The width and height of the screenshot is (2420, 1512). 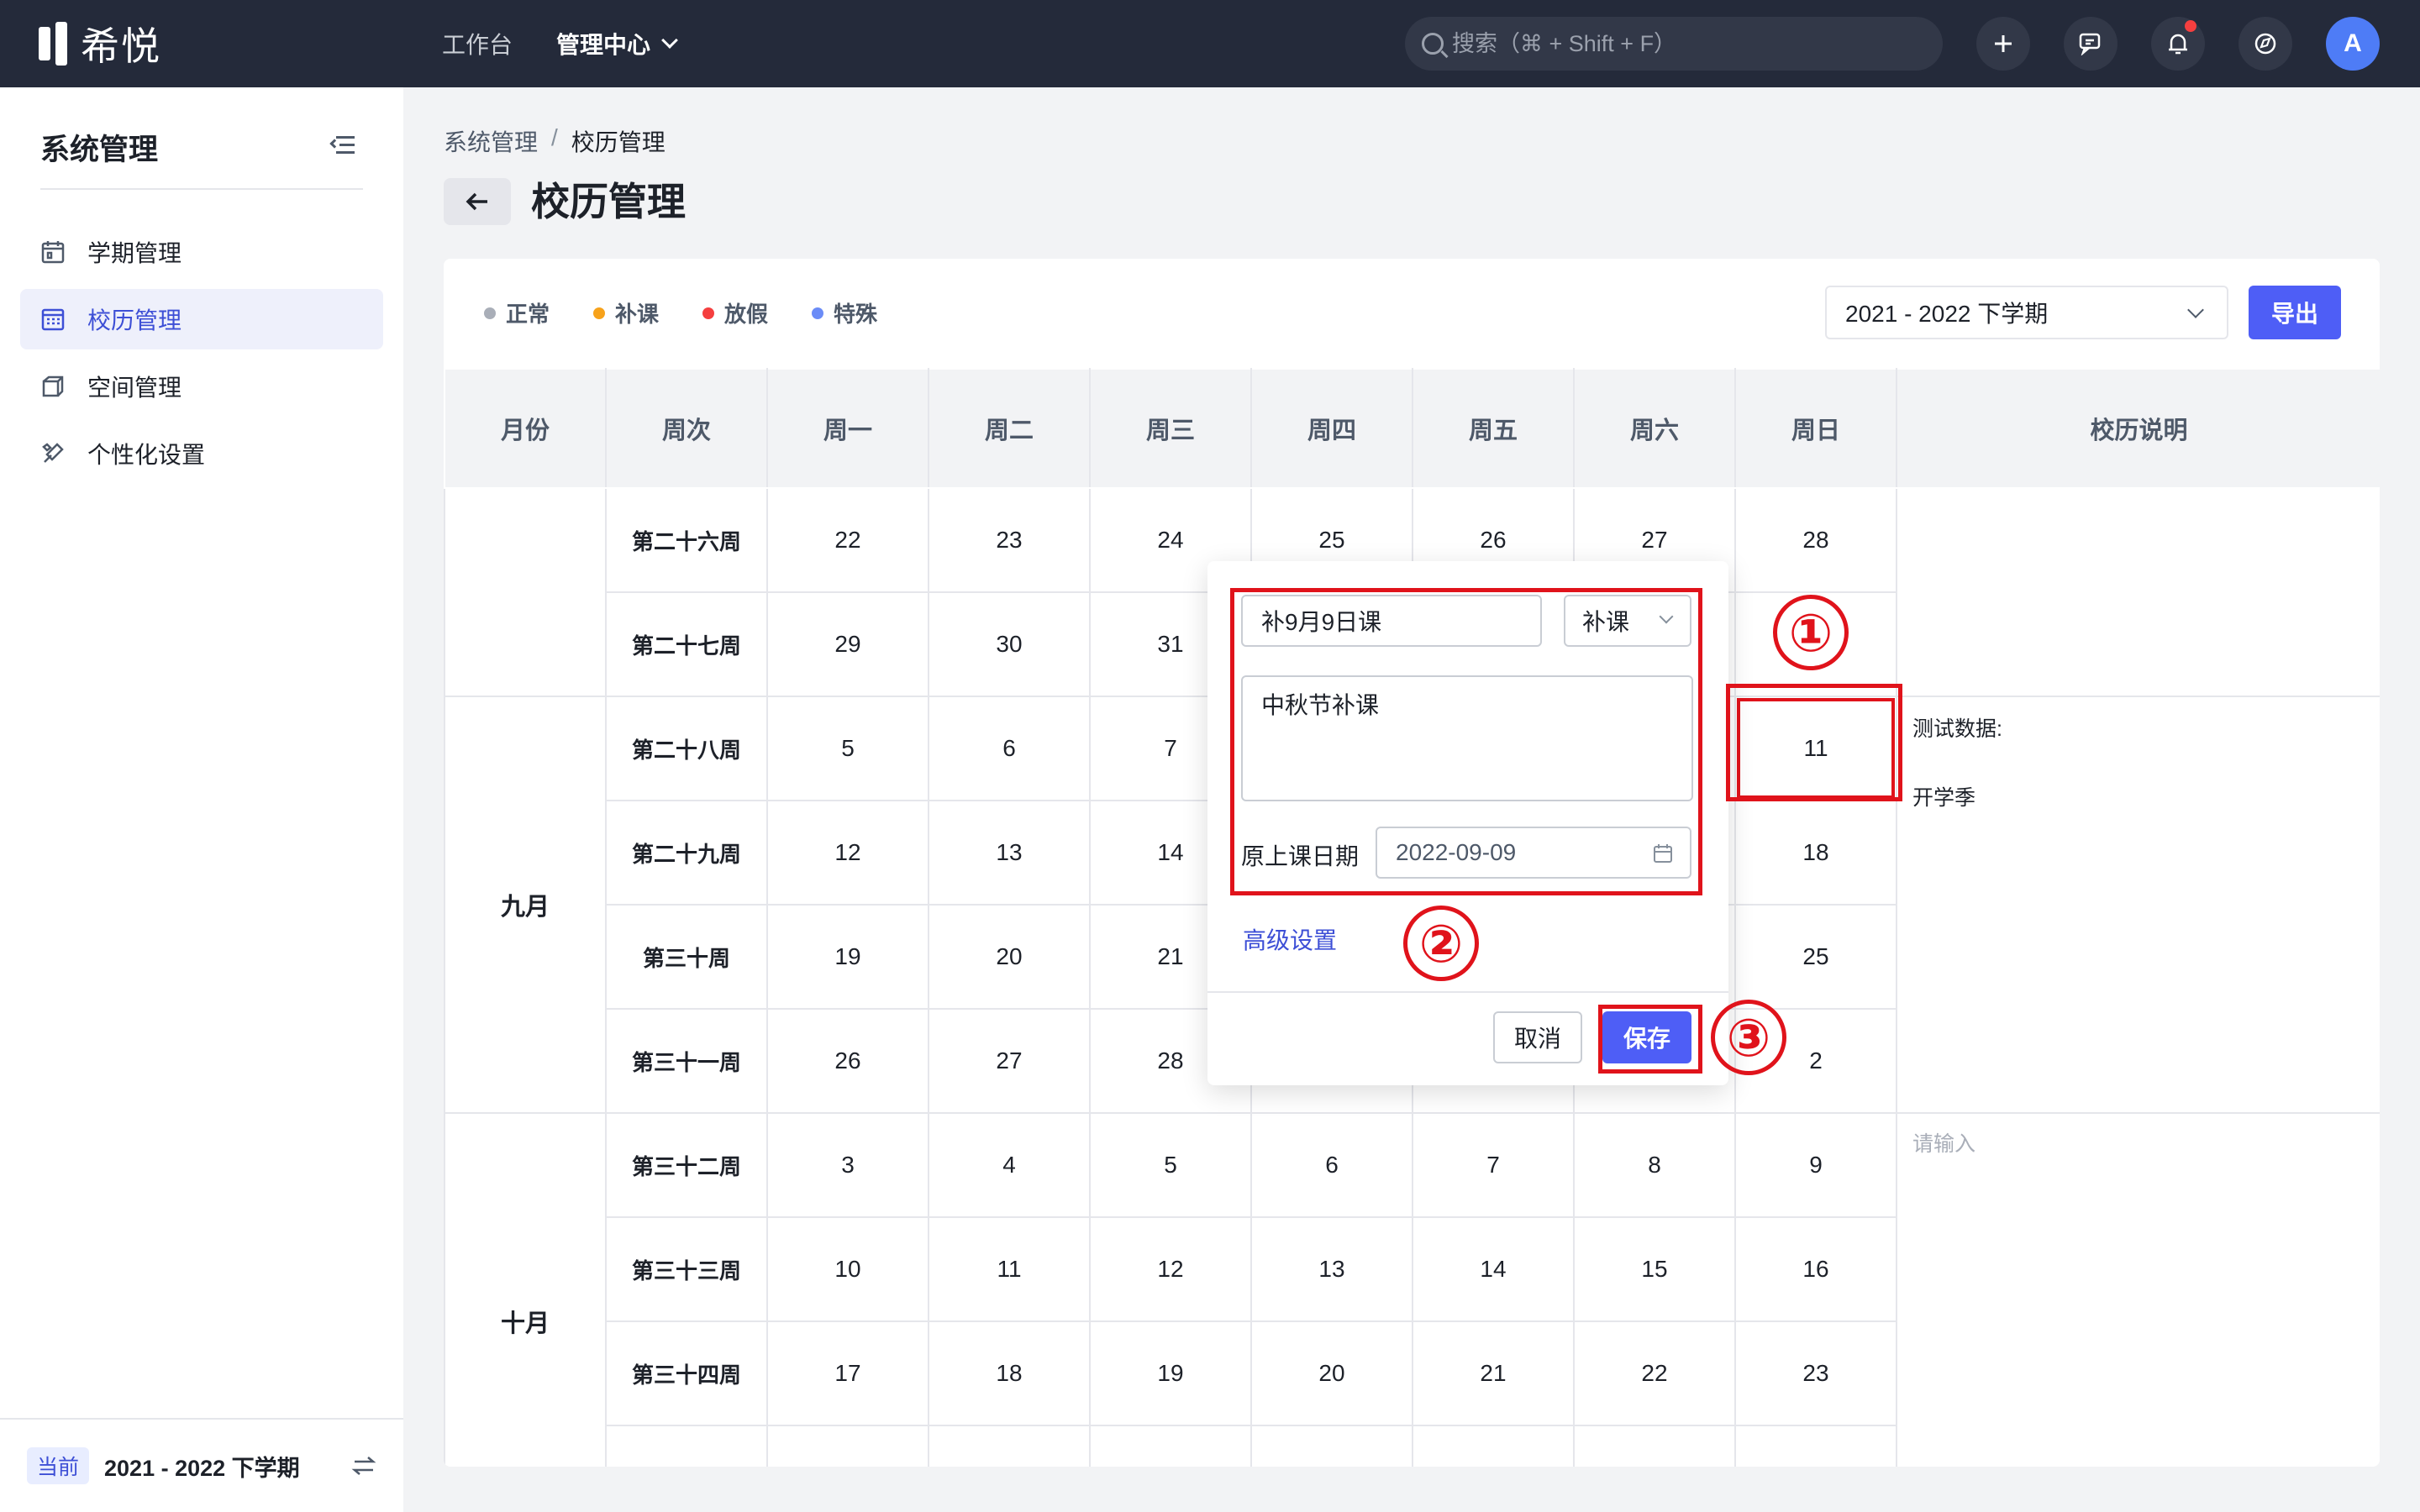 I want to click on export-button: 导出, so click(x=2295, y=312).